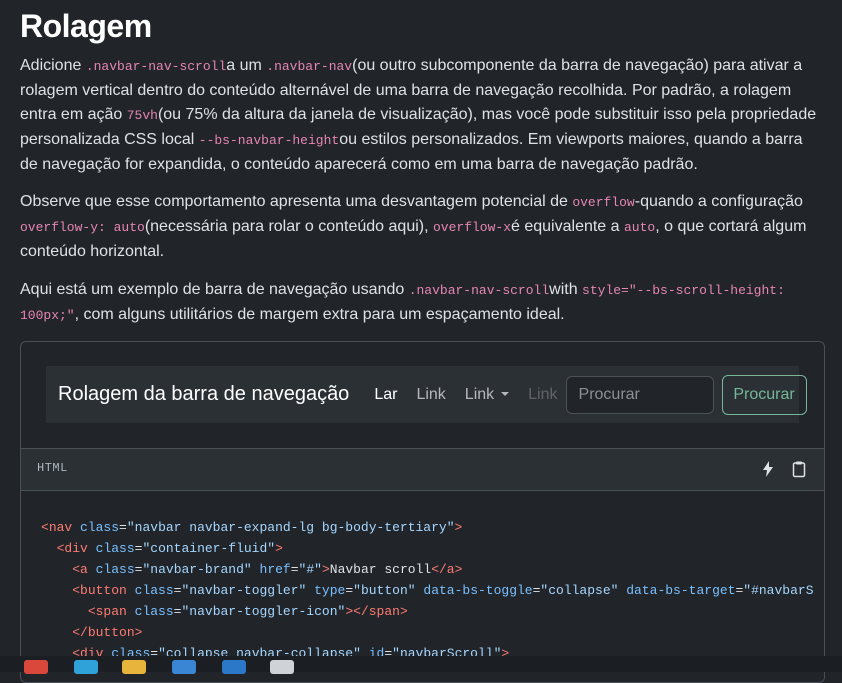  Describe the element at coordinates (799, 469) in the screenshot. I see `clipboard-icon` at that location.